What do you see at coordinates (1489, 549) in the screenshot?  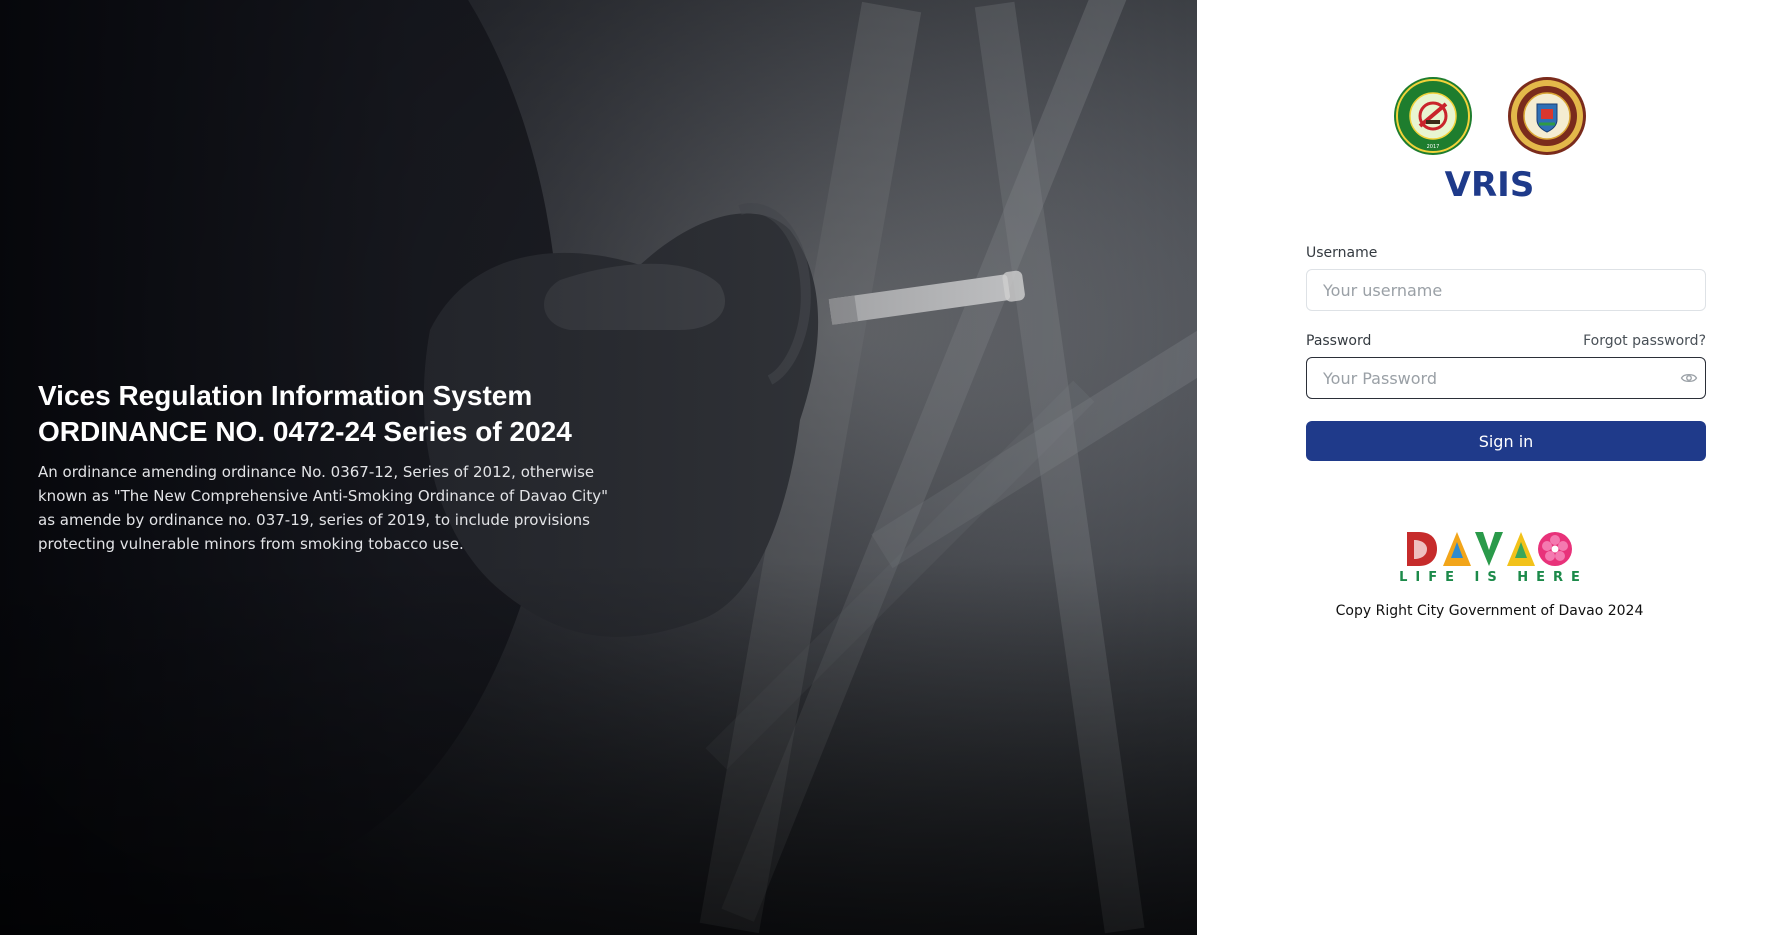 I see `davao-logo` at bounding box center [1489, 549].